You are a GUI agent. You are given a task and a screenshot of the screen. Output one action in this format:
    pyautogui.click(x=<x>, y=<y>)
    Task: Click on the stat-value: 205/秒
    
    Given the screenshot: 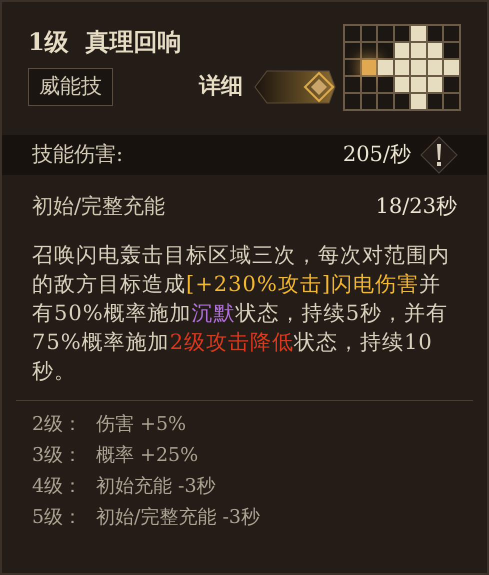 What is the action you would take?
    pyautogui.click(x=376, y=154)
    